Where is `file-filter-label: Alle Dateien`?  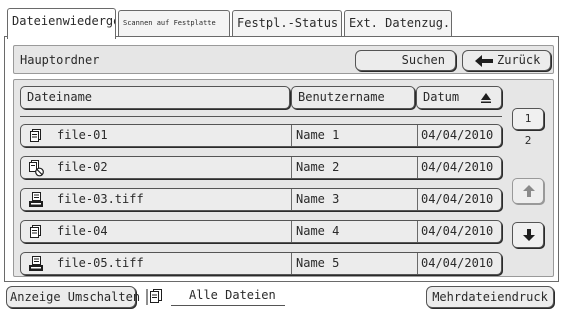
file-filter-label: Alle Dateien is located at coordinates (228, 296).